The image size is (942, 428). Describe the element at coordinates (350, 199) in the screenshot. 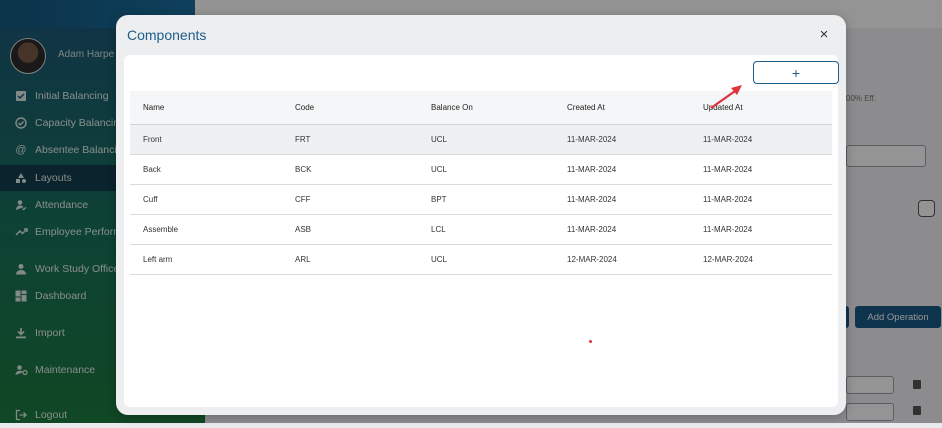

I see `cell-code: CFF` at that location.